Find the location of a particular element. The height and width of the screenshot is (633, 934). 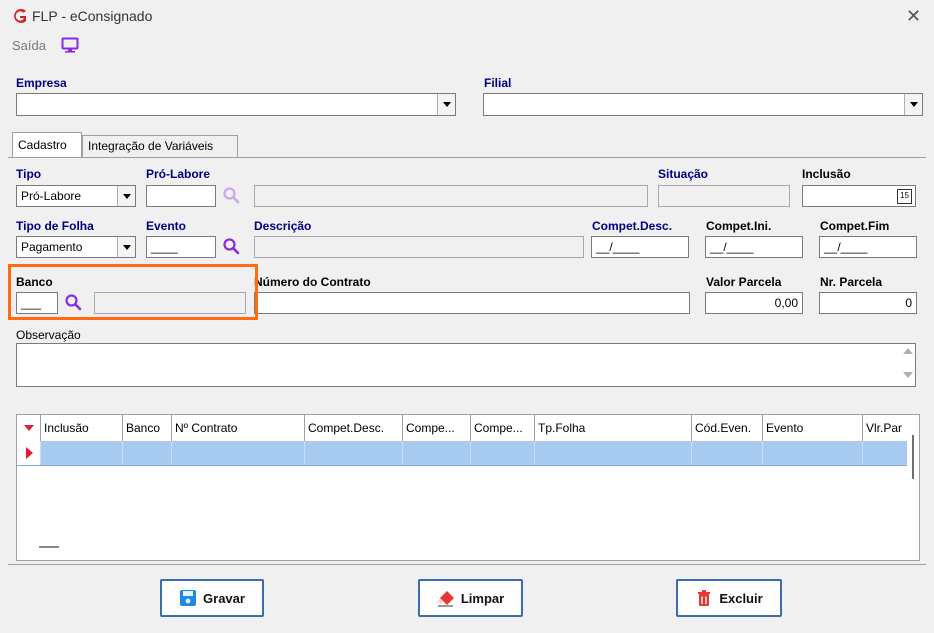

scroll-up-icon is located at coordinates (908, 351).